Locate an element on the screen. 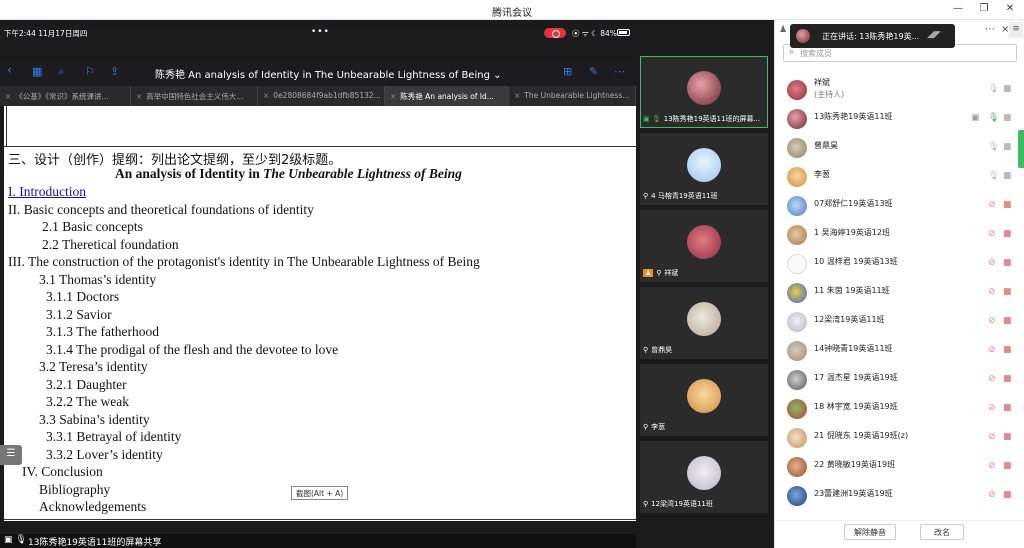  outline-line: I. Introduction is located at coordinates (47, 192).